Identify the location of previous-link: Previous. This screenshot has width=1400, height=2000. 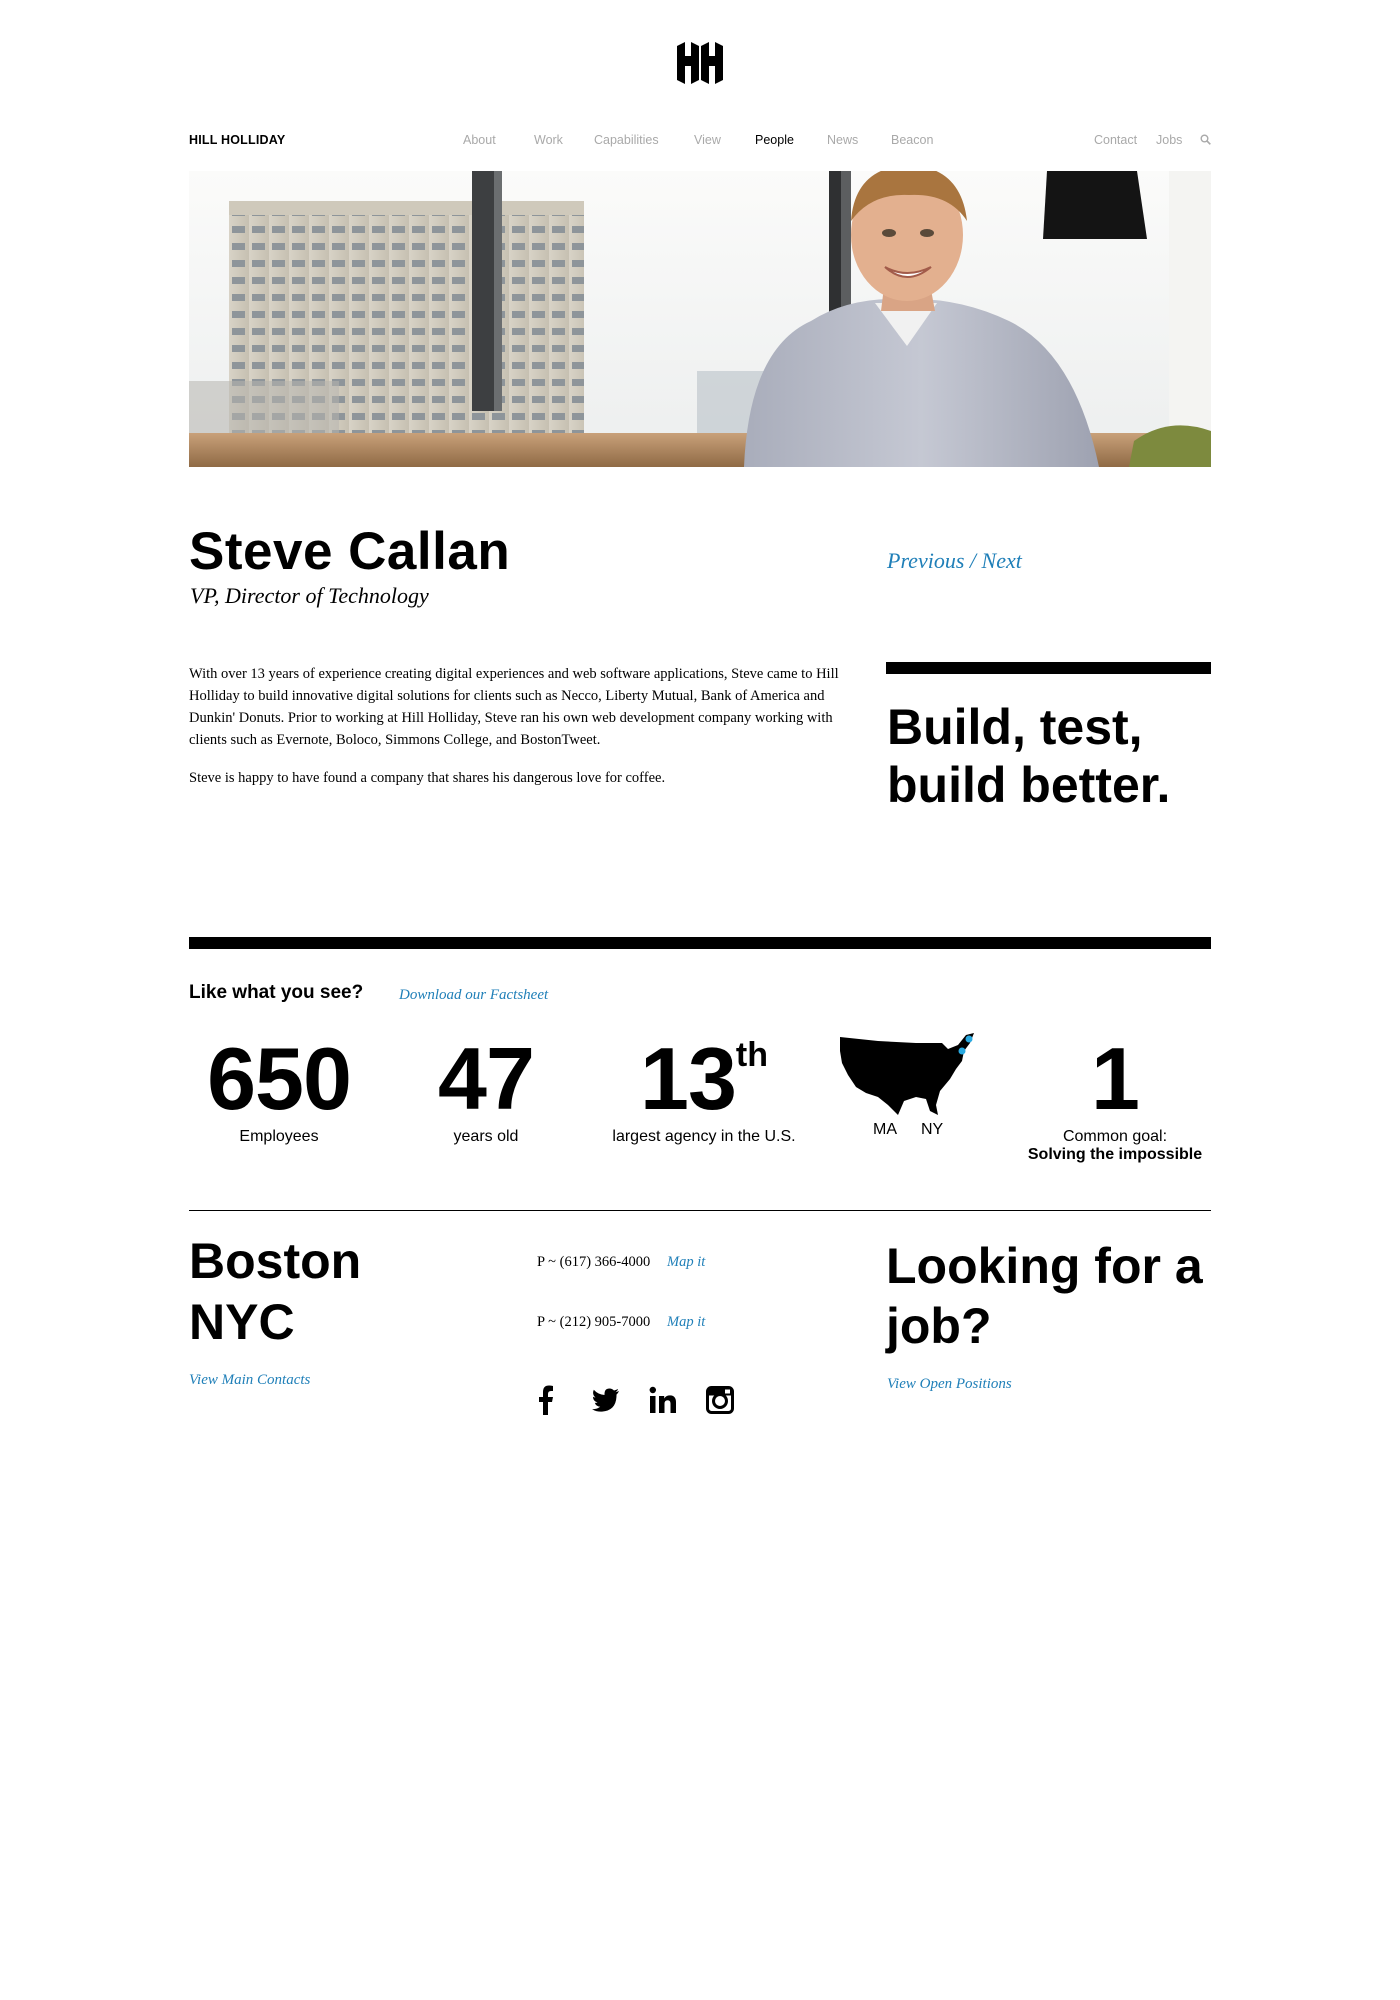
(925, 560).